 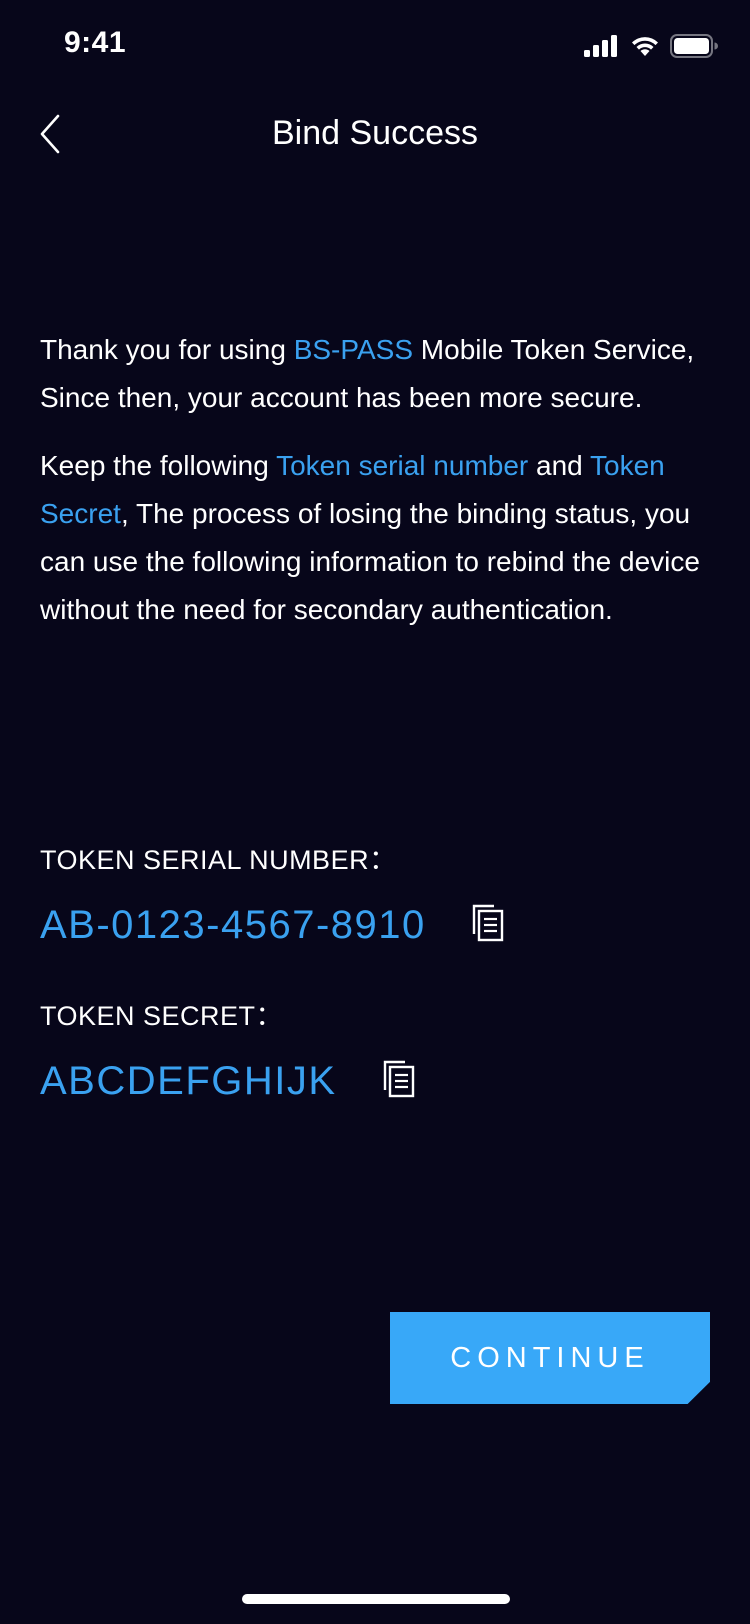 What do you see at coordinates (167, 349) in the screenshot?
I see `intro-text: Thank you for using` at bounding box center [167, 349].